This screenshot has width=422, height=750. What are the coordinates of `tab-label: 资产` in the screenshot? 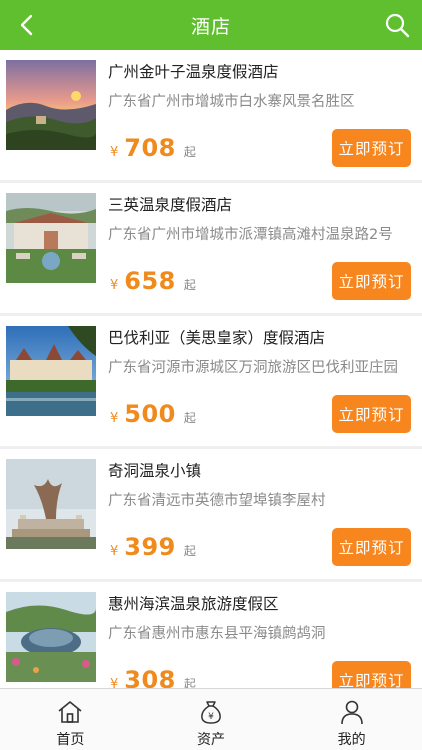 It's located at (211, 740).